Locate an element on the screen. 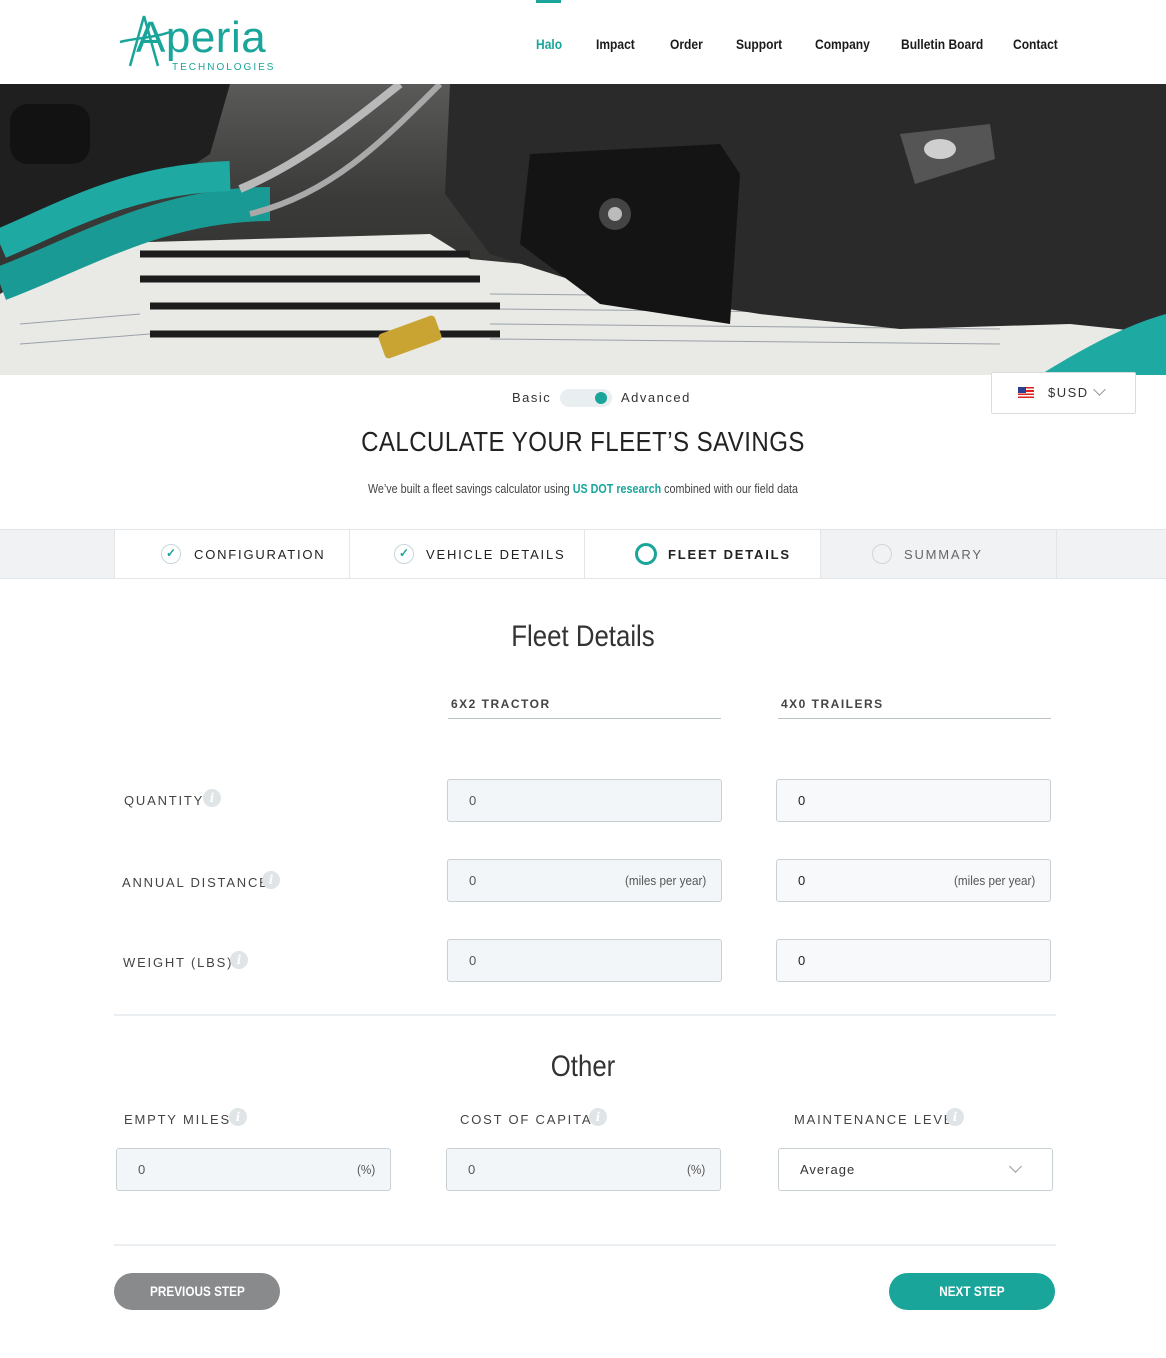 The height and width of the screenshot is (1358, 1166). step-vehicle-details: ✓ VEHICLE DETAILS is located at coordinates (467, 554).